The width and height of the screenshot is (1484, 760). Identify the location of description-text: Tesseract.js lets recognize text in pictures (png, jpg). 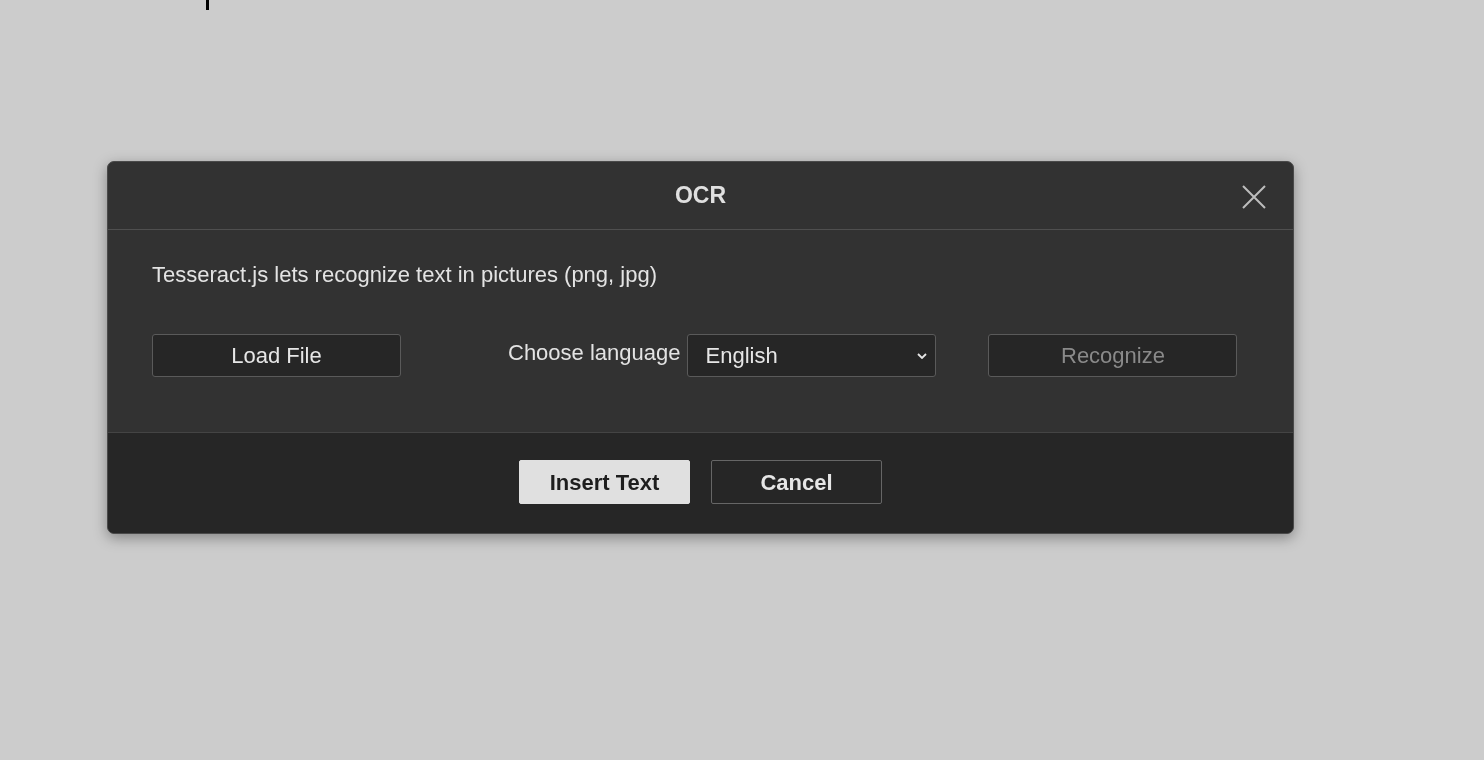
(405, 275).